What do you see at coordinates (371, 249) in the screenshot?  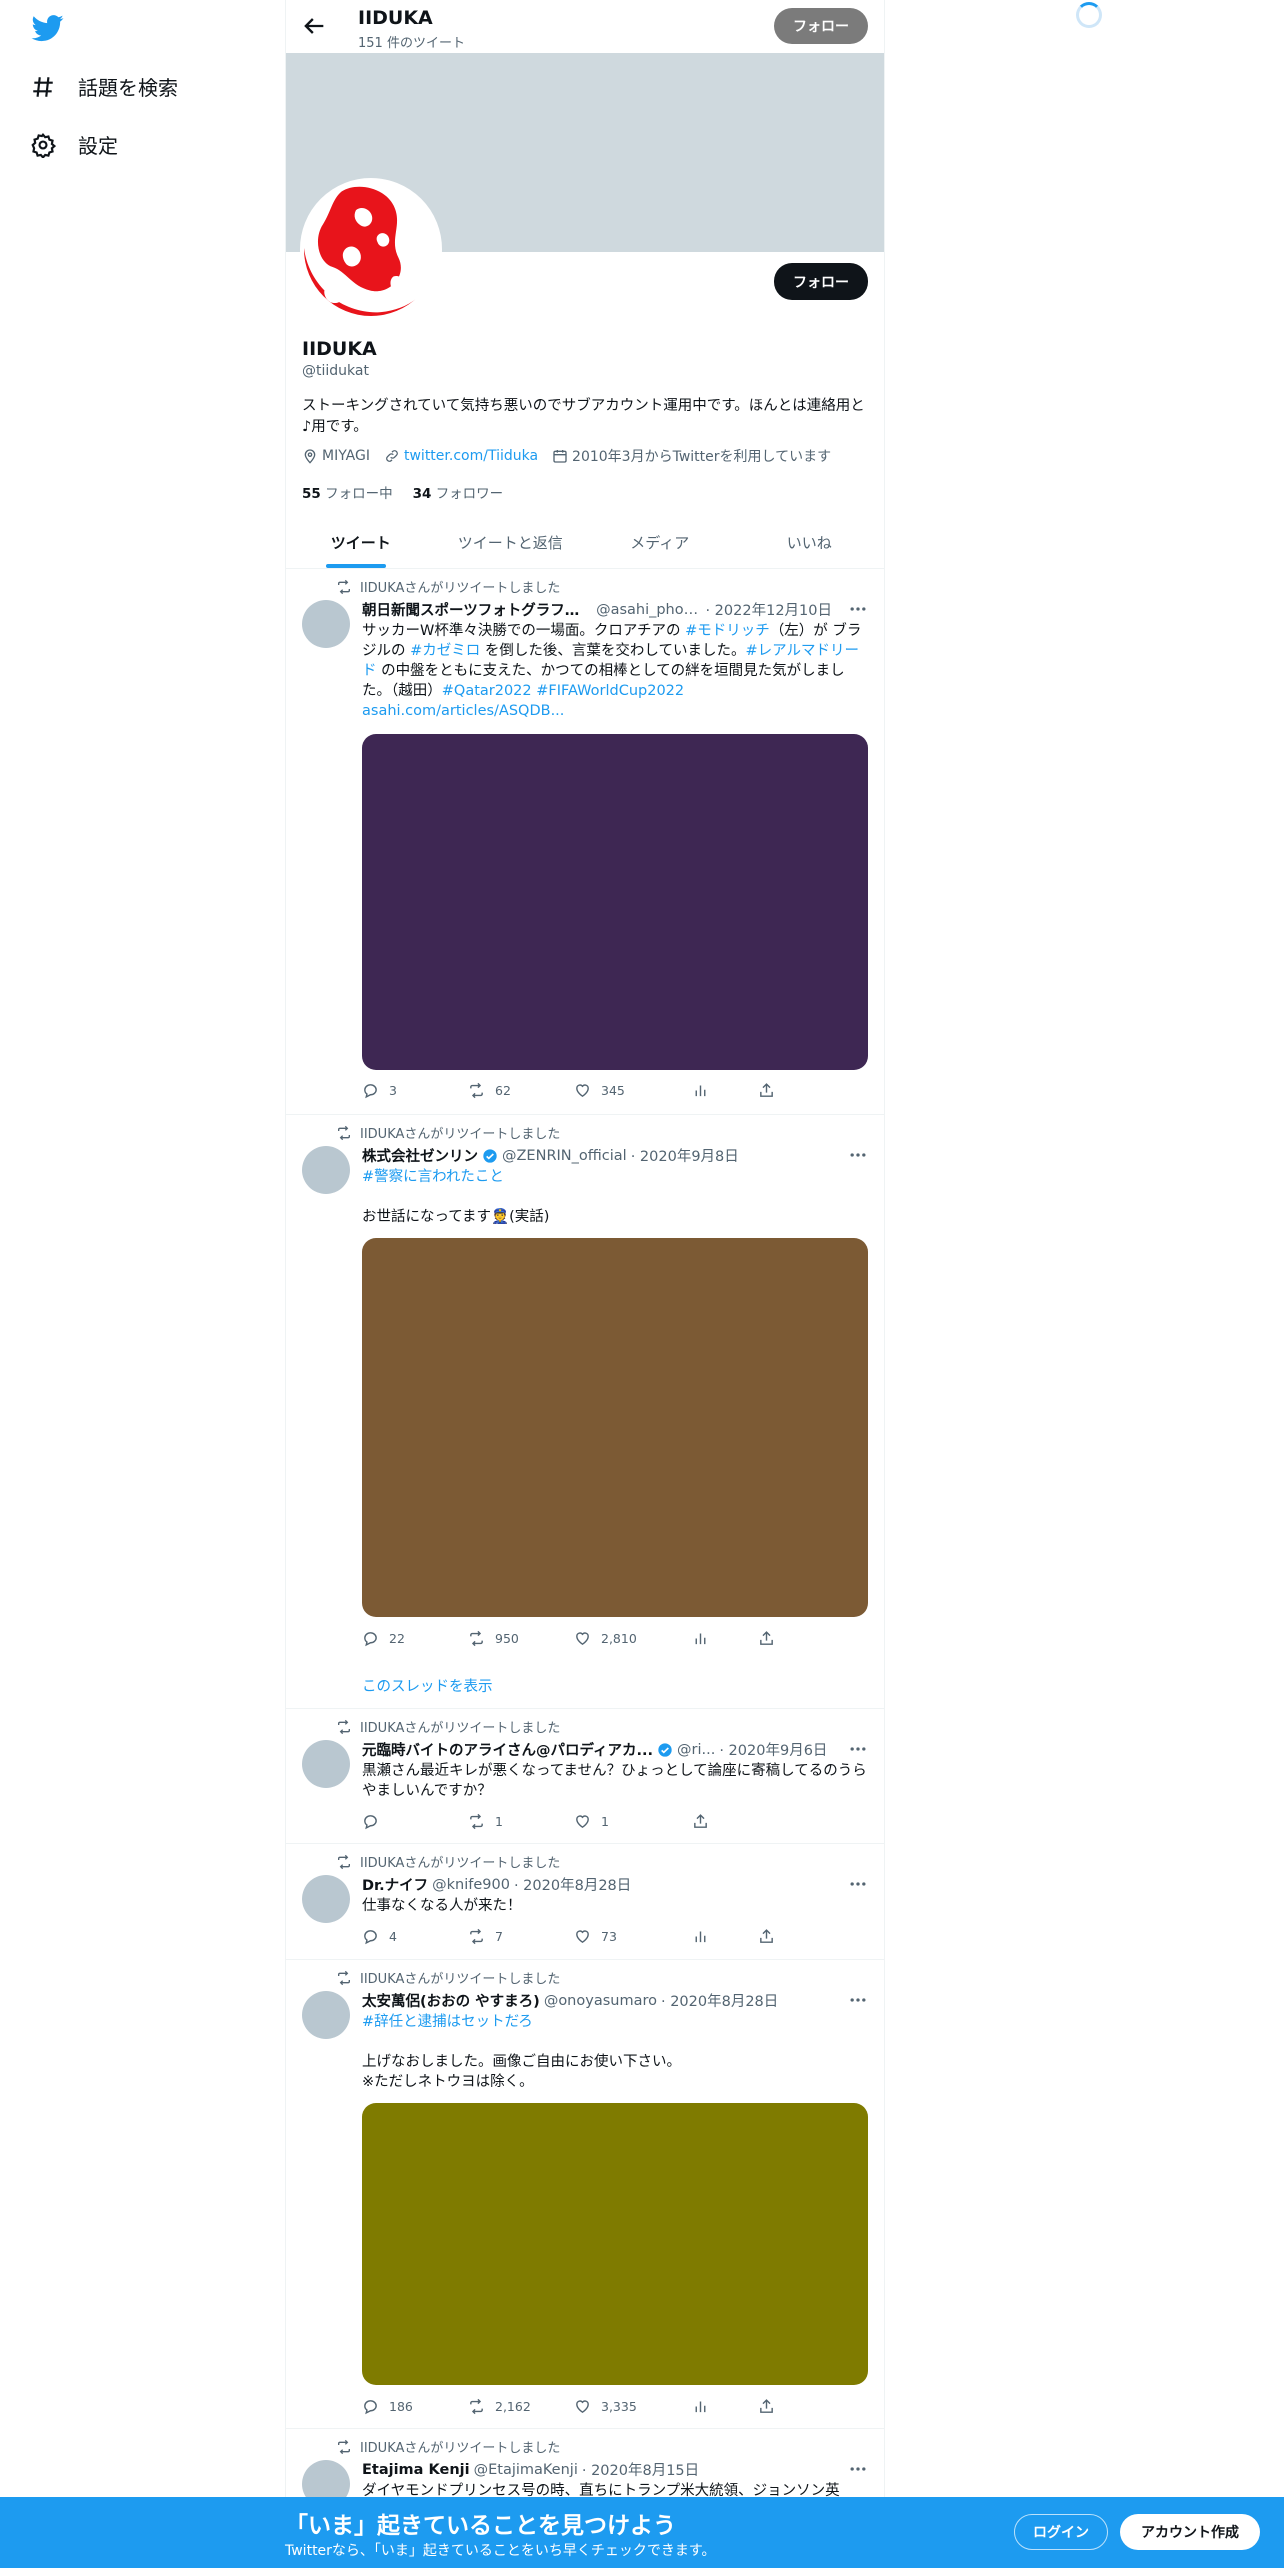 I see `profile-avatar` at bounding box center [371, 249].